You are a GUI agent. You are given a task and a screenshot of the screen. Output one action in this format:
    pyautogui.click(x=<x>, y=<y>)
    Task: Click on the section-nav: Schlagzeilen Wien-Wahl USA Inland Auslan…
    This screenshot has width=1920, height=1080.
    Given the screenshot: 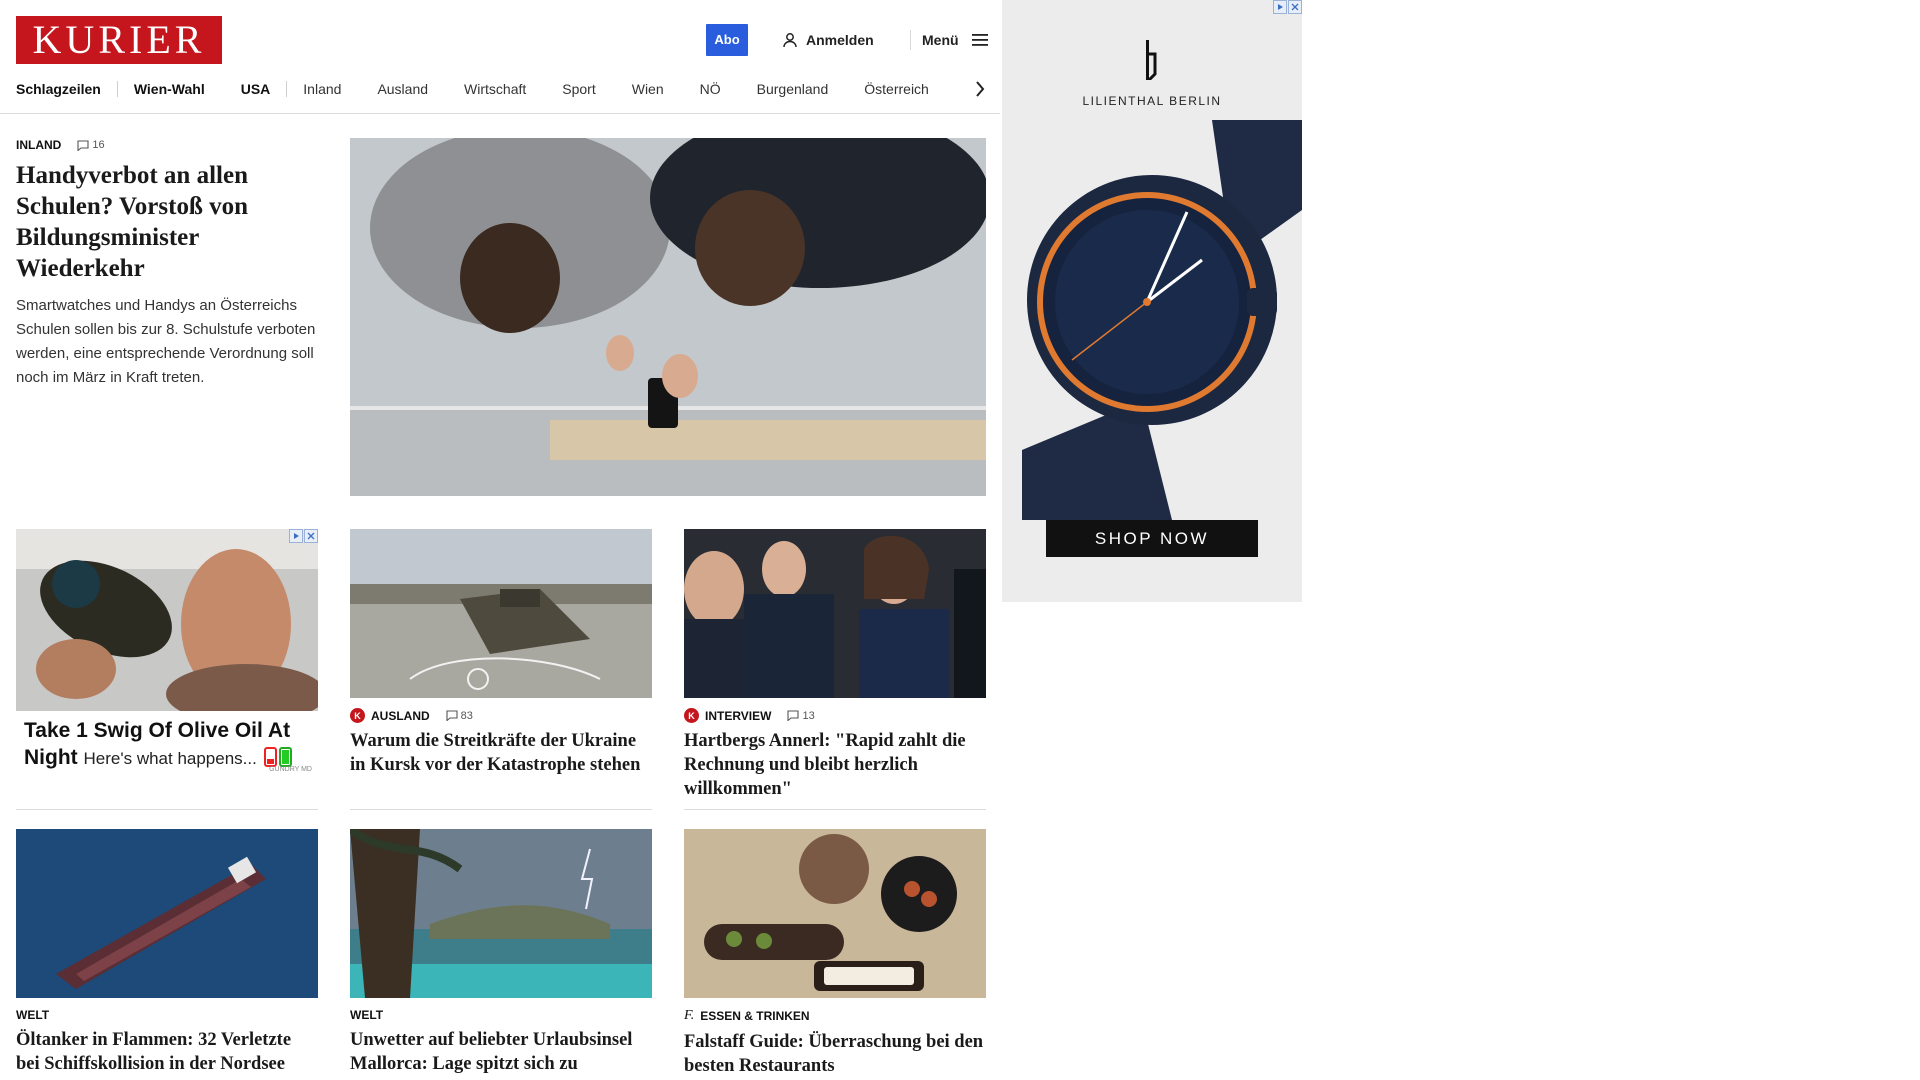 What is the action you would take?
    pyautogui.click(x=490, y=89)
    